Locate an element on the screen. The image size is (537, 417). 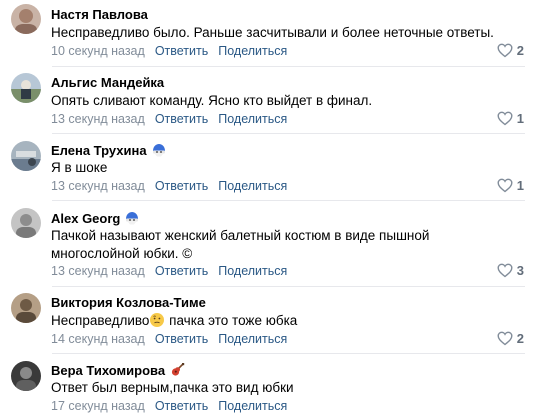
author-name: Виктория Козлова-Тиме is located at coordinates (128, 302).